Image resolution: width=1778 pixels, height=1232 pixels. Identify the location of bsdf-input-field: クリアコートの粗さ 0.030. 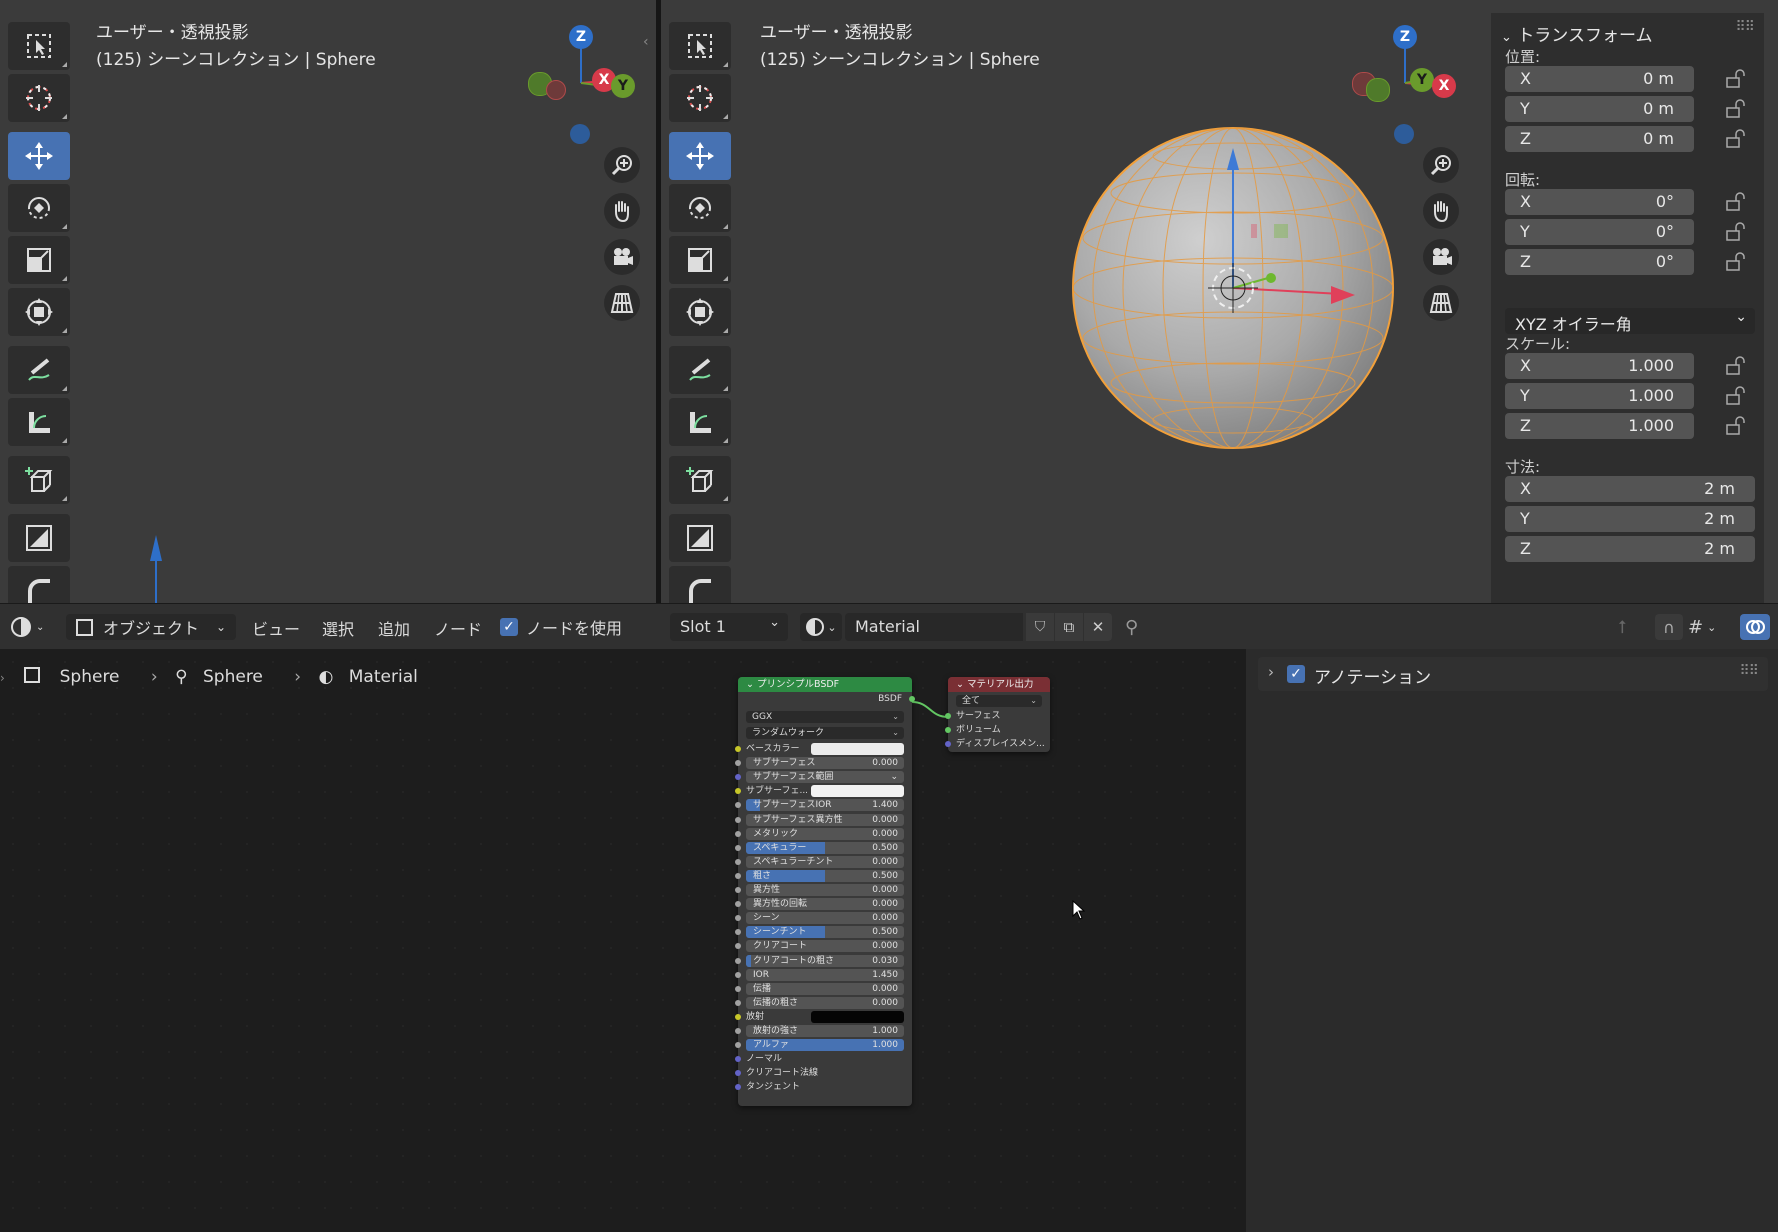
(825, 960).